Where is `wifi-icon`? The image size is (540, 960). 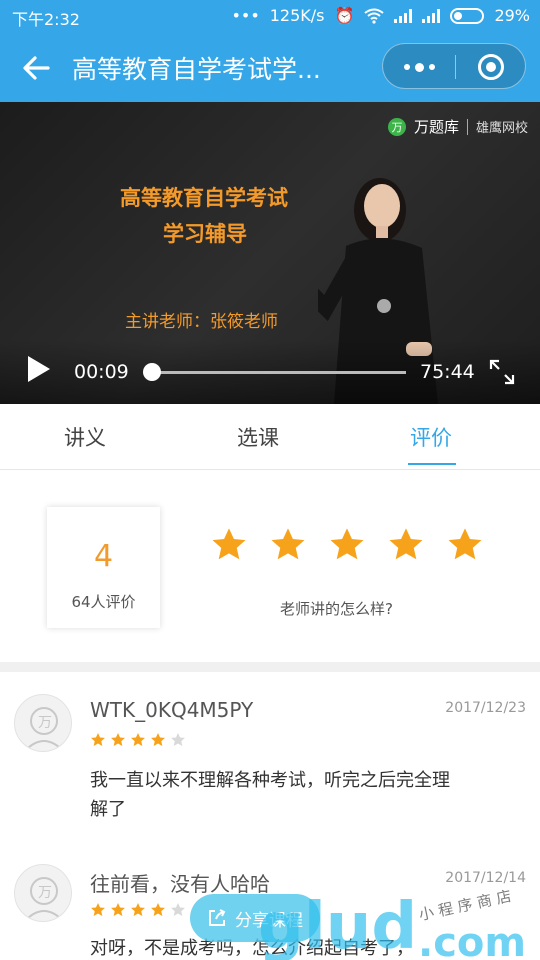
wifi-icon is located at coordinates (374, 16).